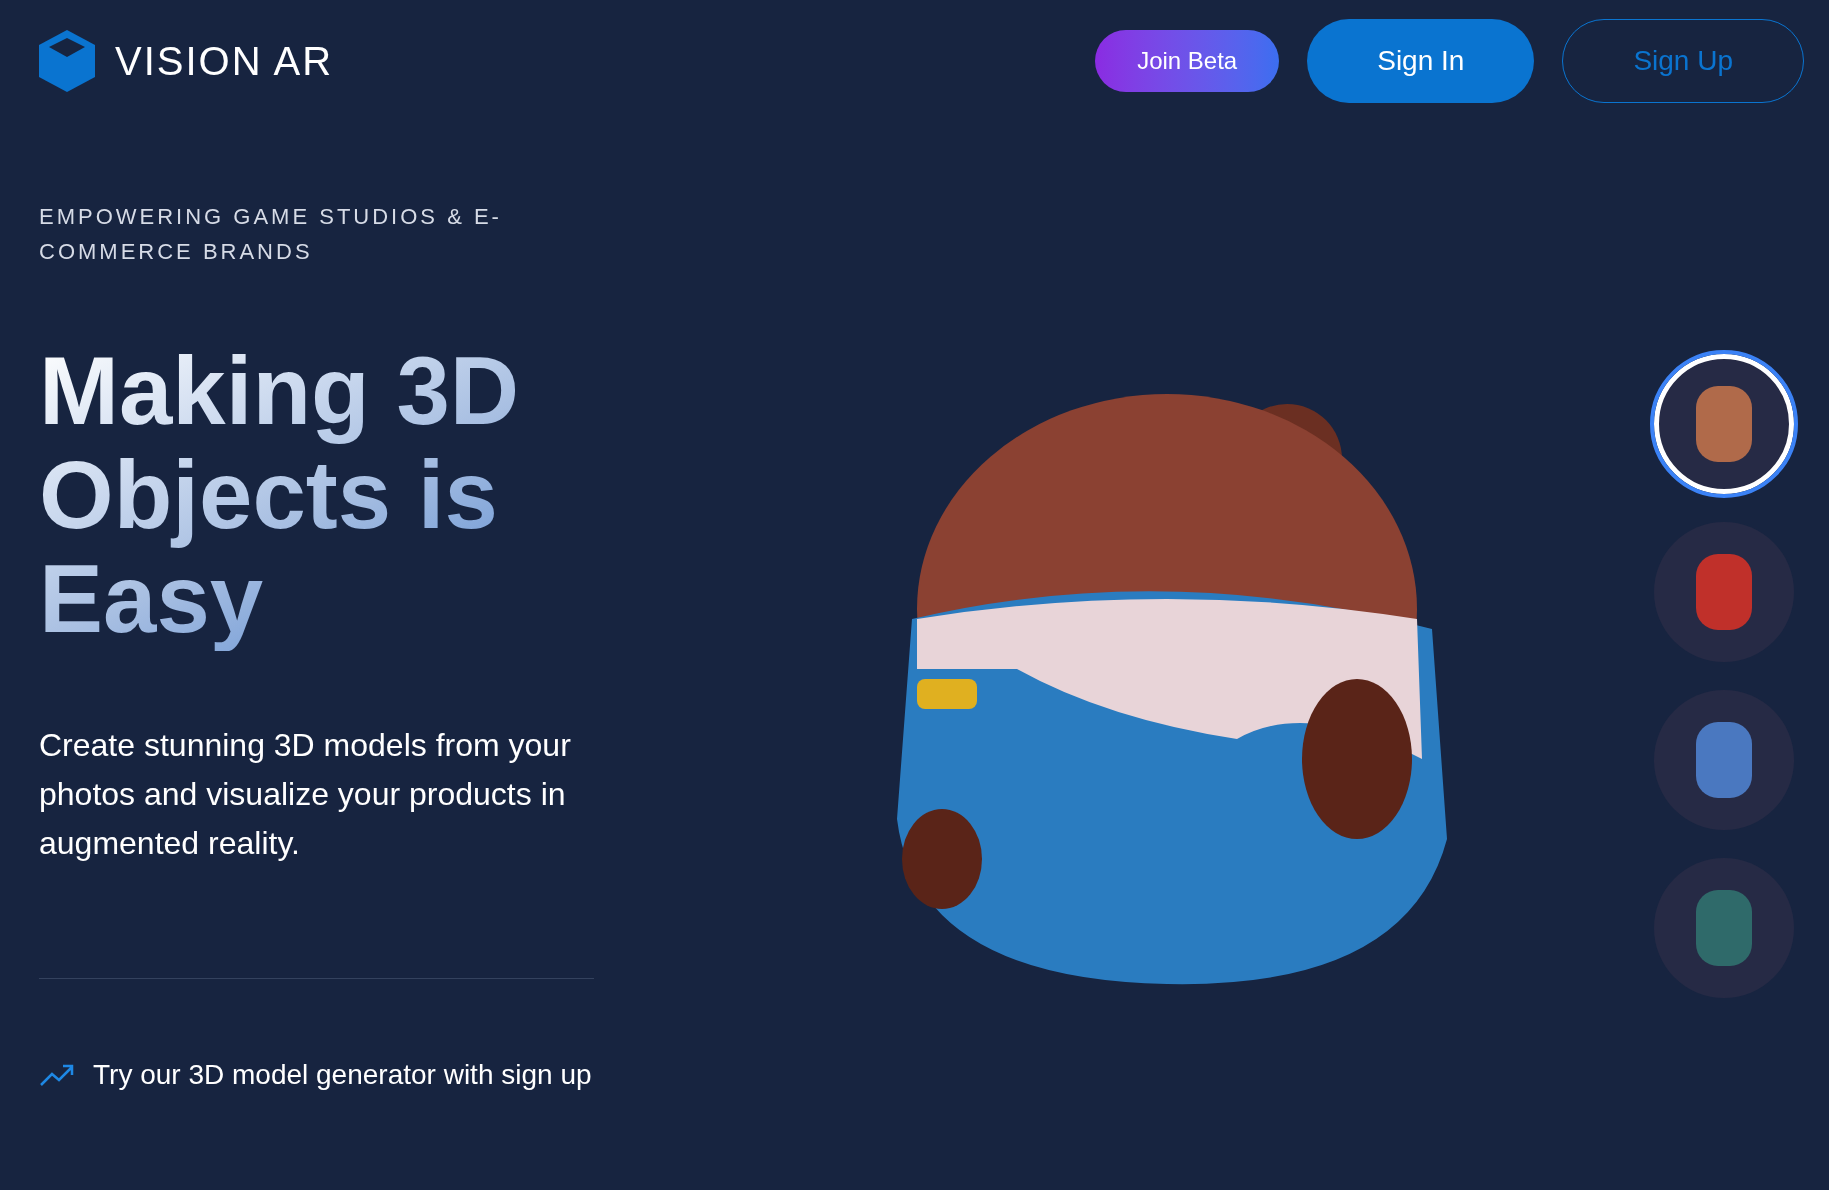 The width and height of the screenshot is (1829, 1190). I want to click on cube-logo-icon, so click(67, 60).